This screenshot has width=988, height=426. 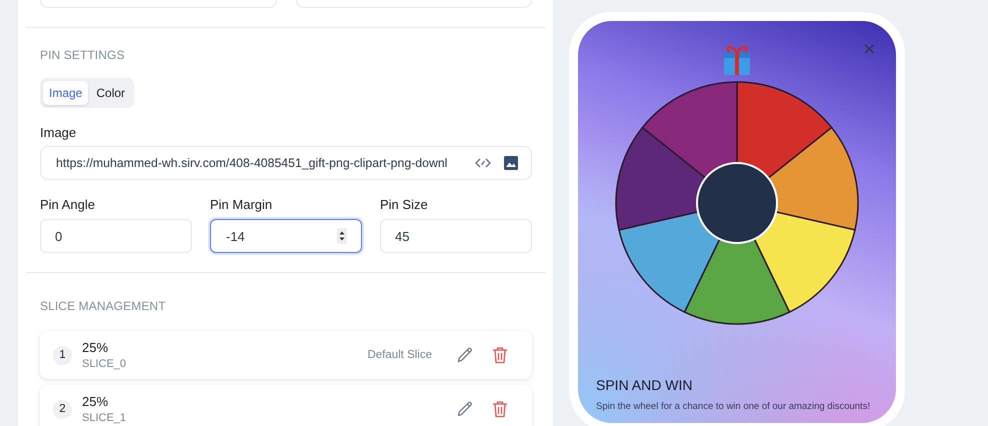 I want to click on popup-title: SPIN AND WIN, so click(x=645, y=385).